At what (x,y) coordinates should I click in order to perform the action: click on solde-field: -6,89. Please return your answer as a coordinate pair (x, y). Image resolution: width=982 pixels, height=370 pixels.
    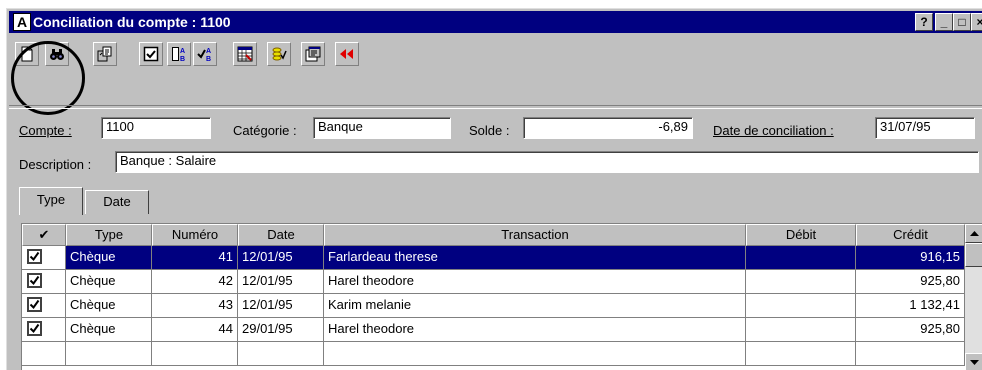
    Looking at the image, I should click on (608, 128).